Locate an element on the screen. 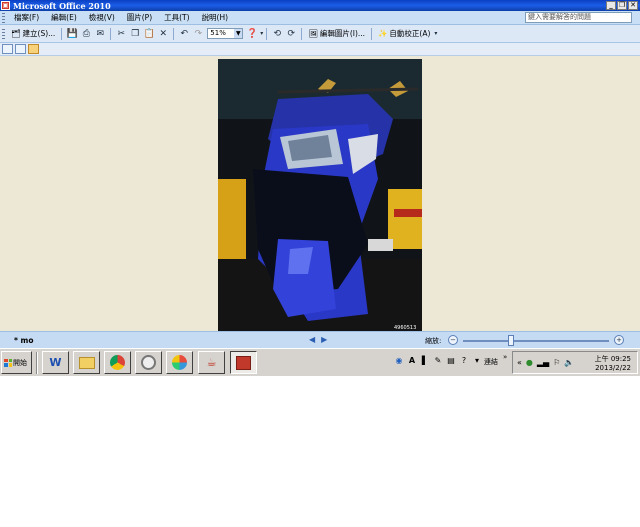 The width and height of the screenshot is (640, 527). zoom-label: 縮放: is located at coordinates (433, 341).